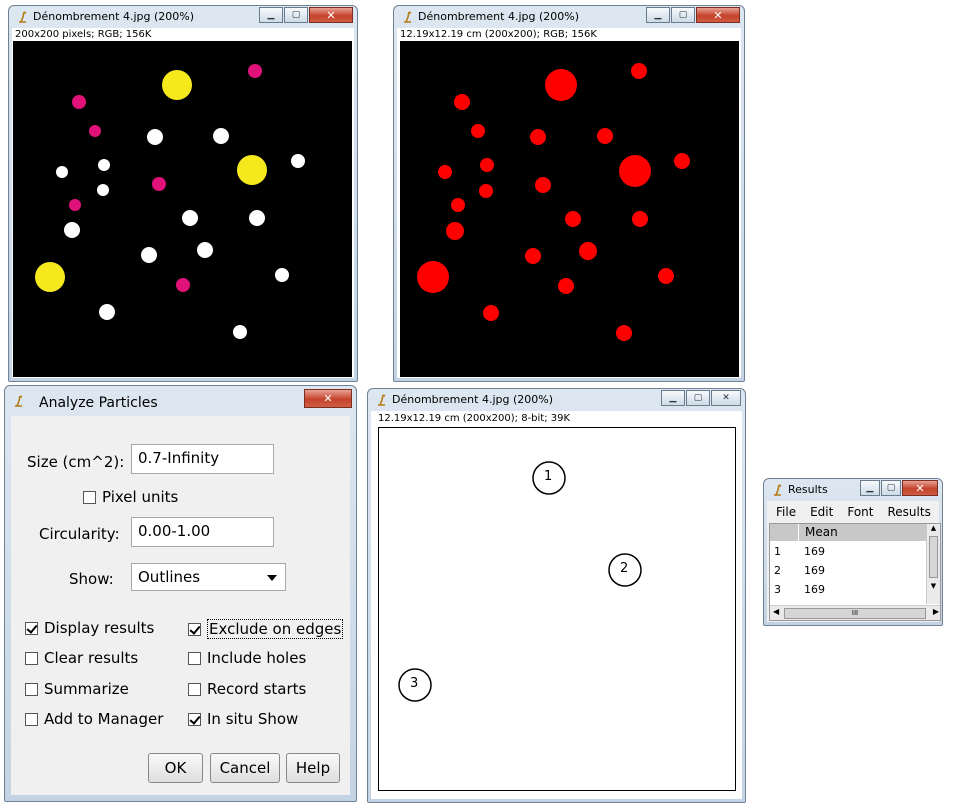  Describe the element at coordinates (31, 719) in the screenshot. I see `add-to-manager-box` at that location.